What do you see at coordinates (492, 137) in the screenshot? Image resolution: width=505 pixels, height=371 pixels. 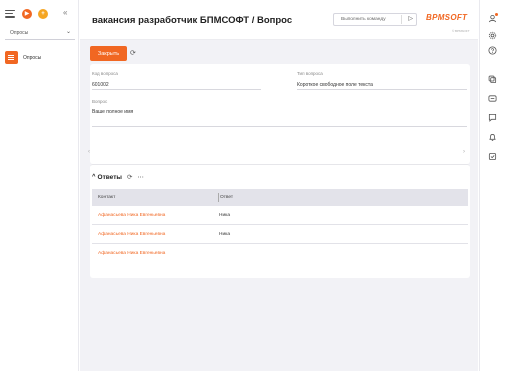 I see `bell-icon` at bounding box center [492, 137].